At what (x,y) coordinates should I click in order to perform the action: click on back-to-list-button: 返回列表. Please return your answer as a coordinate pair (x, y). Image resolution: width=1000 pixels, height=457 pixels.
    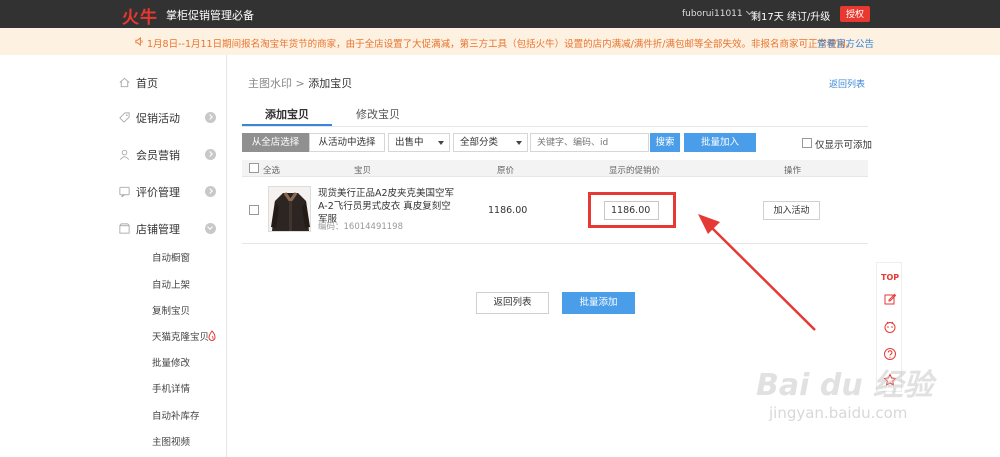
    Looking at the image, I should click on (512, 303).